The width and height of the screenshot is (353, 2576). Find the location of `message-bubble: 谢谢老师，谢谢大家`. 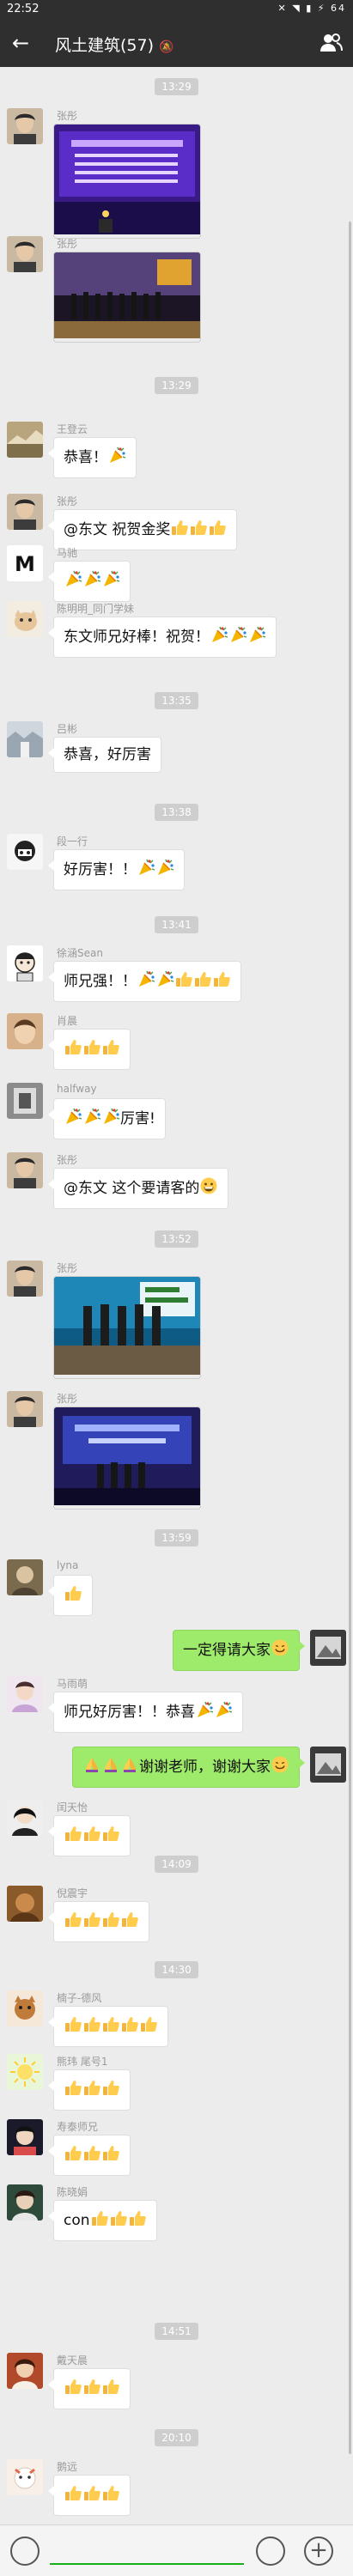

message-bubble: 谢谢老师，谢谢大家 is located at coordinates (188, 1768).